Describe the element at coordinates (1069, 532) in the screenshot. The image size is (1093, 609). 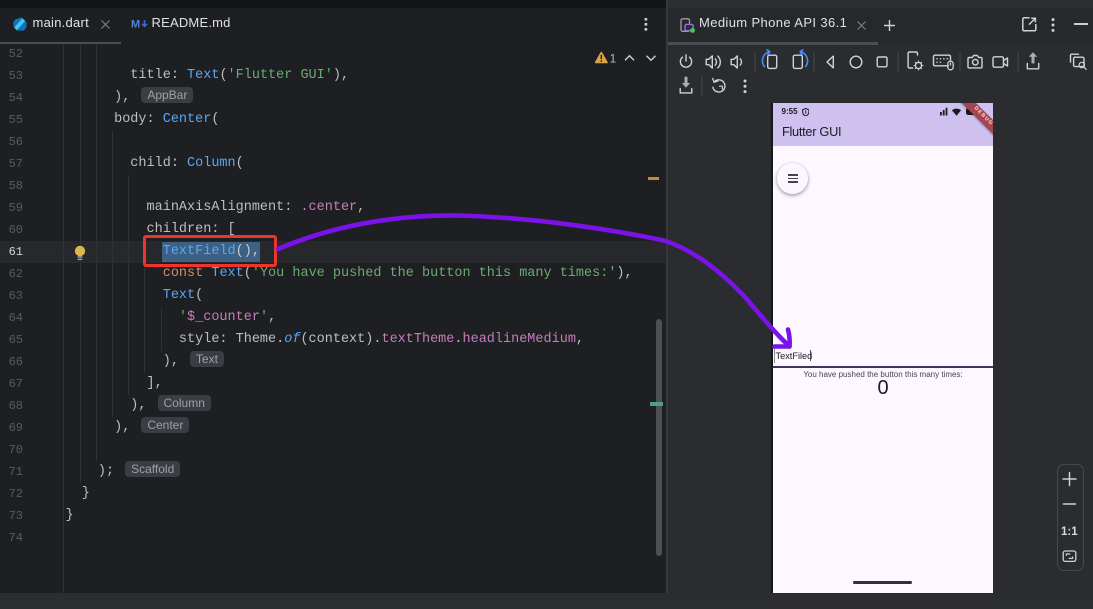
I see `svg-text: 1:1` at that location.